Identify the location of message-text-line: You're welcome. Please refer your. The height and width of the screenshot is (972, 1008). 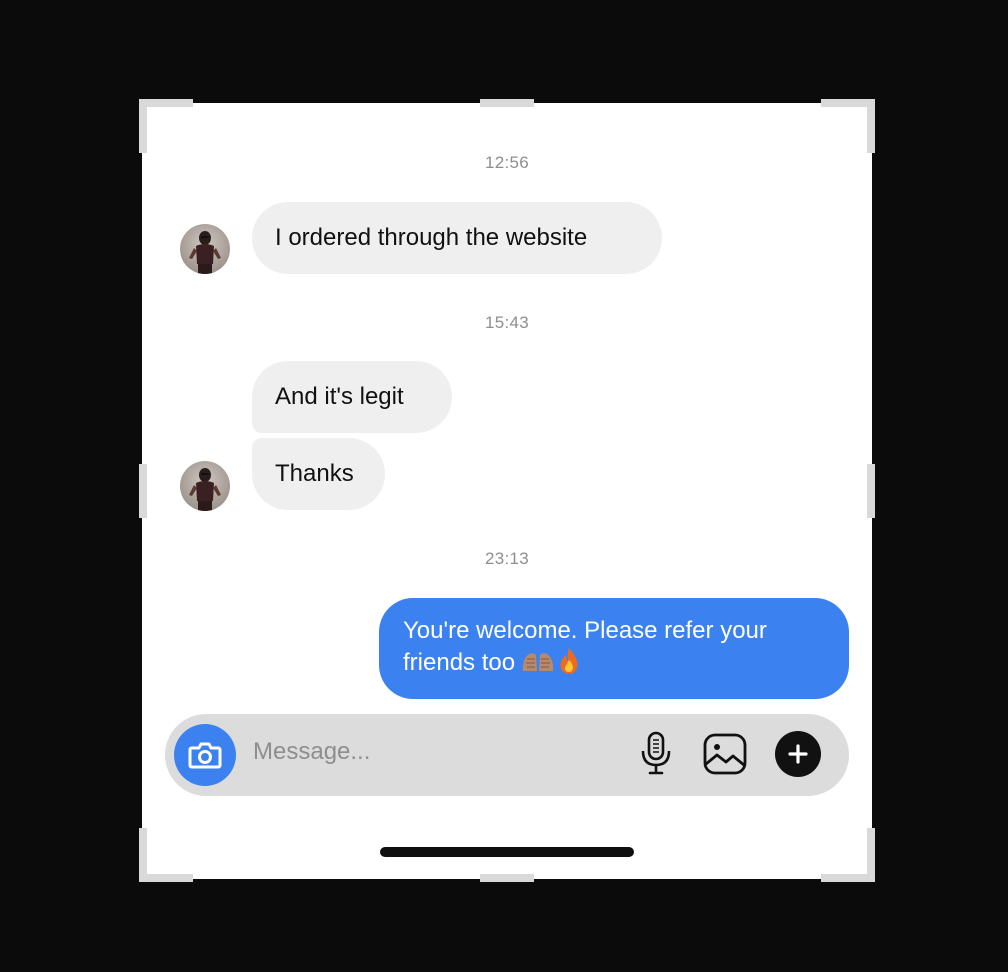
(585, 630).